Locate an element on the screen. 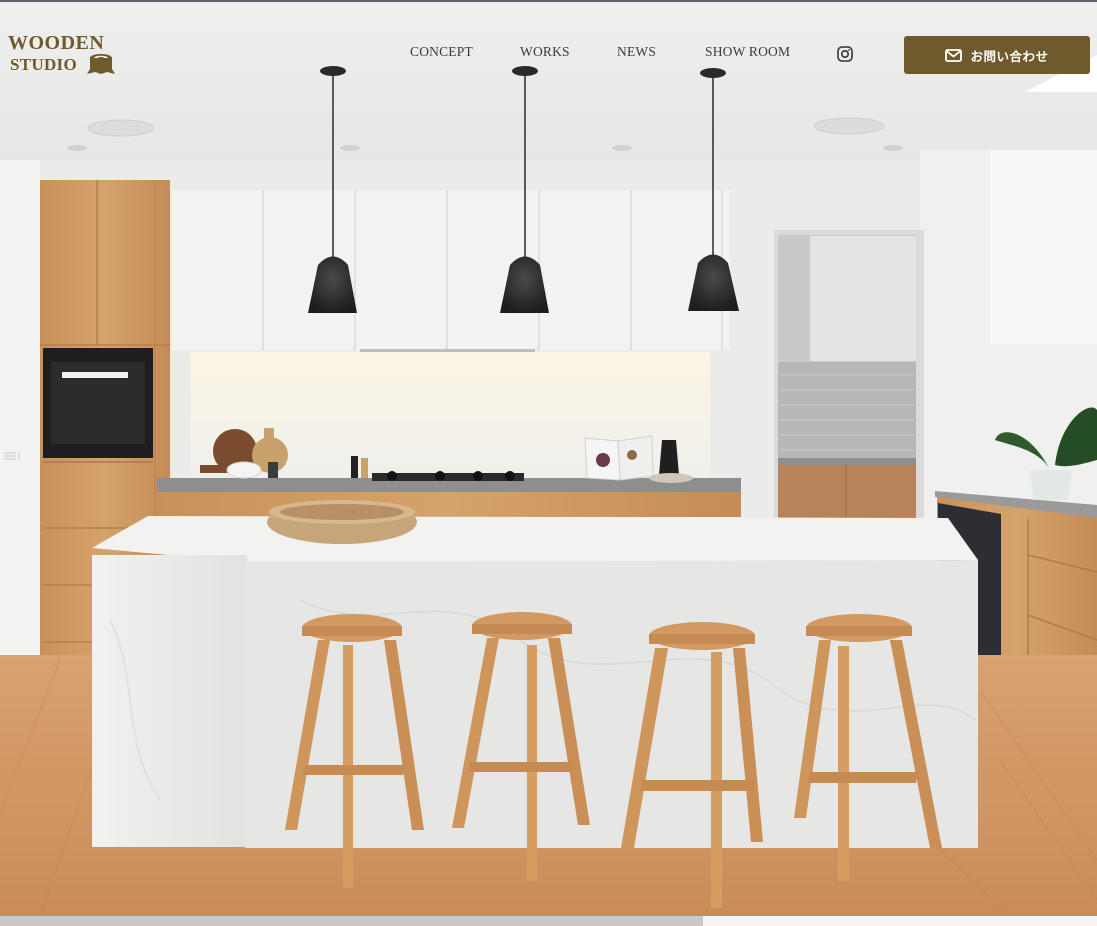  tree-stump-icon is located at coordinates (101, 64).